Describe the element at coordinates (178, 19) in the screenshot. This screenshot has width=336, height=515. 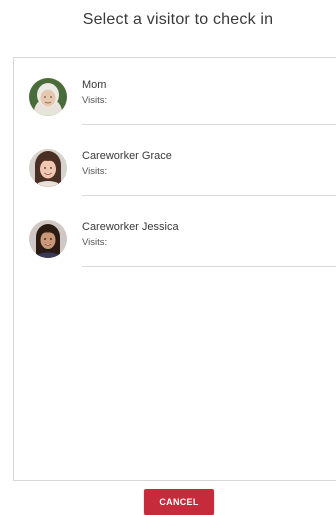
I see `dialog-title: Select a visitor to check in` at that location.